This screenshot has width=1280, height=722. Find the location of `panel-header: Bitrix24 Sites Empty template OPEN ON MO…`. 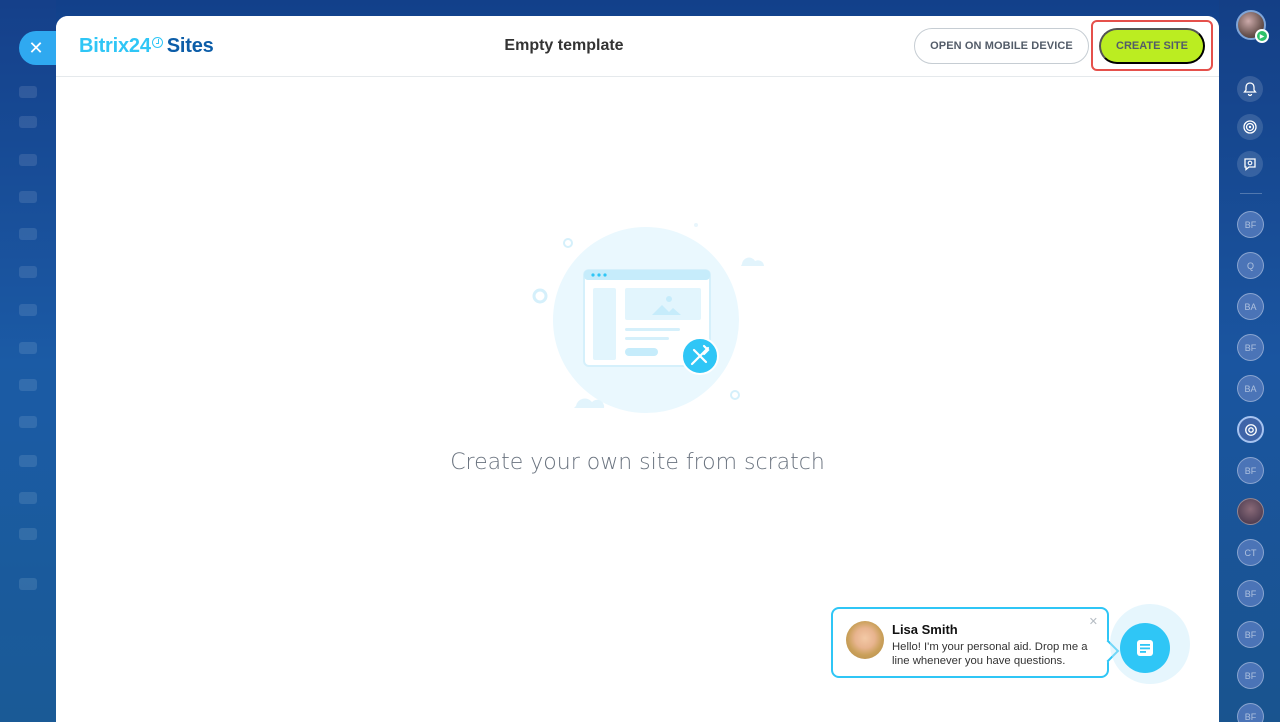

panel-header: Bitrix24 Sites Empty template OPEN ON MO… is located at coordinates (637, 46).